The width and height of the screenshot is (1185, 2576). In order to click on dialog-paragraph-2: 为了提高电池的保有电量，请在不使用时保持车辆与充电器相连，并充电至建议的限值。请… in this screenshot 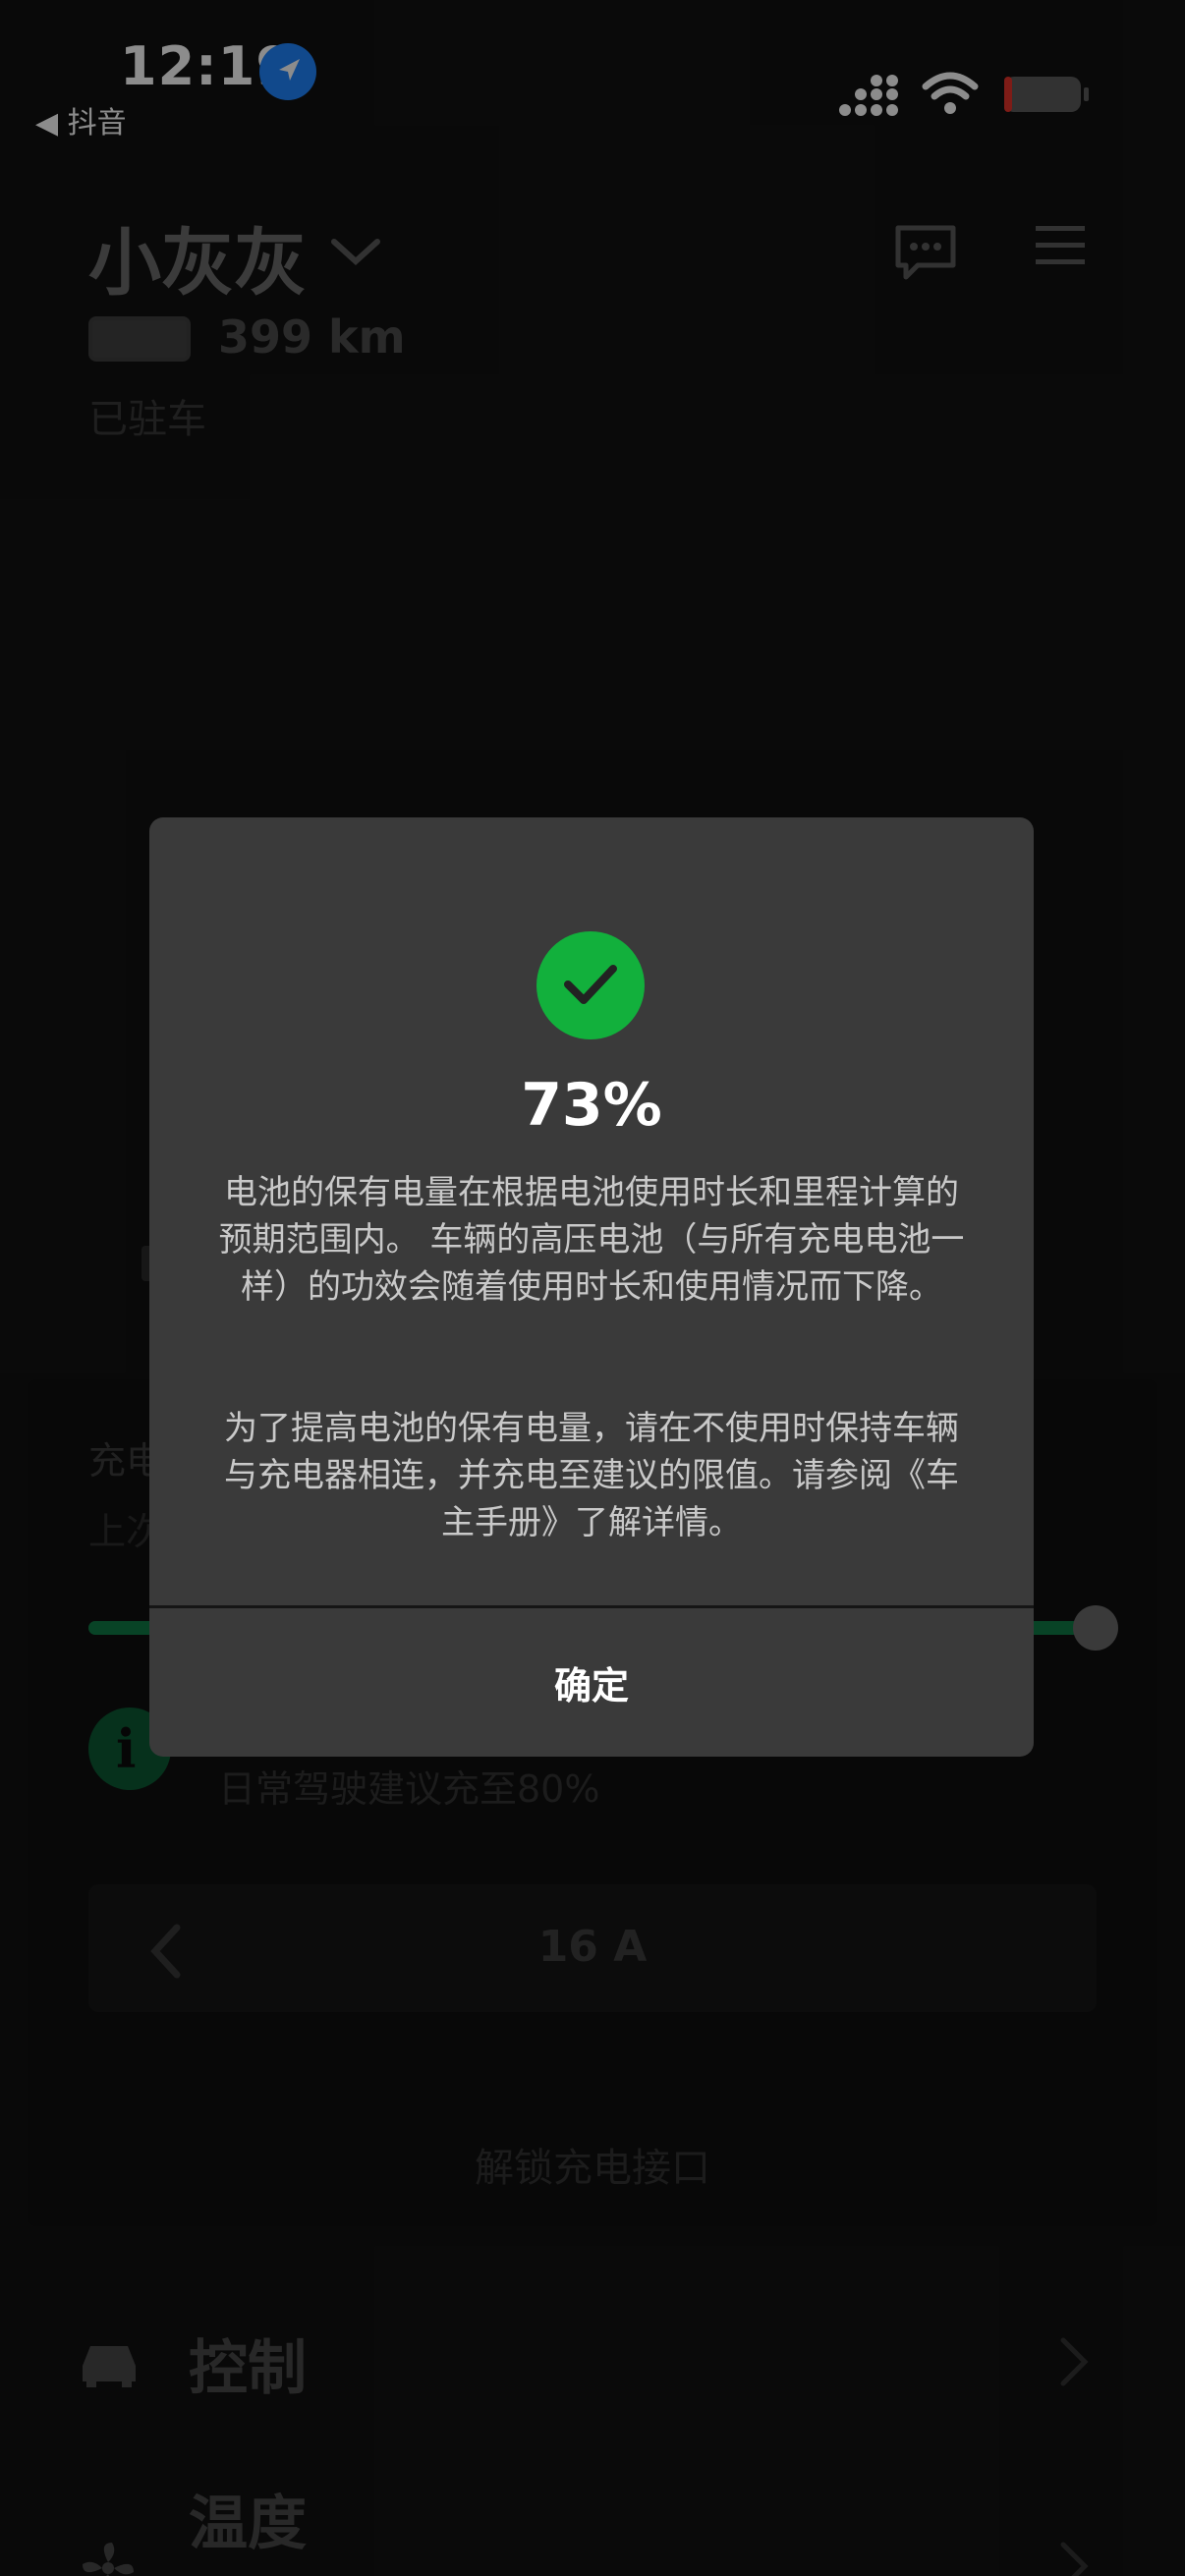, I will do `click(592, 1475)`.